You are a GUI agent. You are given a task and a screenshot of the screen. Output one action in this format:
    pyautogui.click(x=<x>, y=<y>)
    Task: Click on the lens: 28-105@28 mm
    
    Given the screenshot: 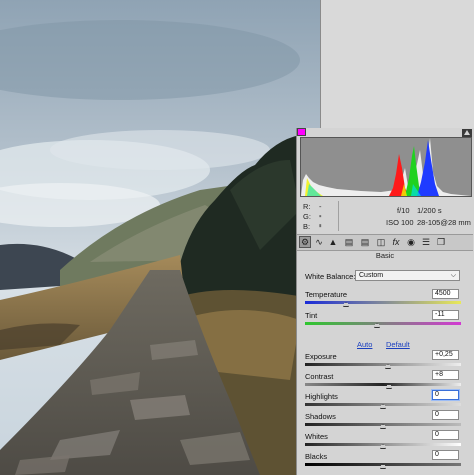 What is the action you would take?
    pyautogui.click(x=444, y=222)
    